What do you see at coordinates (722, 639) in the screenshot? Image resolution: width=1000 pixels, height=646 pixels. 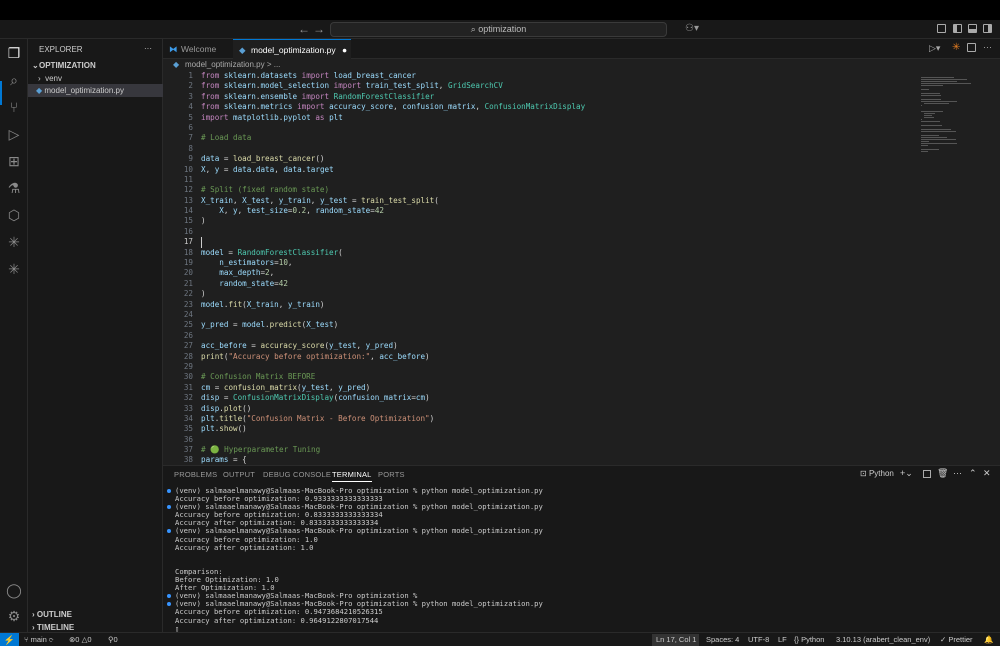 I see `indentation-status: Spaces: 4` at bounding box center [722, 639].